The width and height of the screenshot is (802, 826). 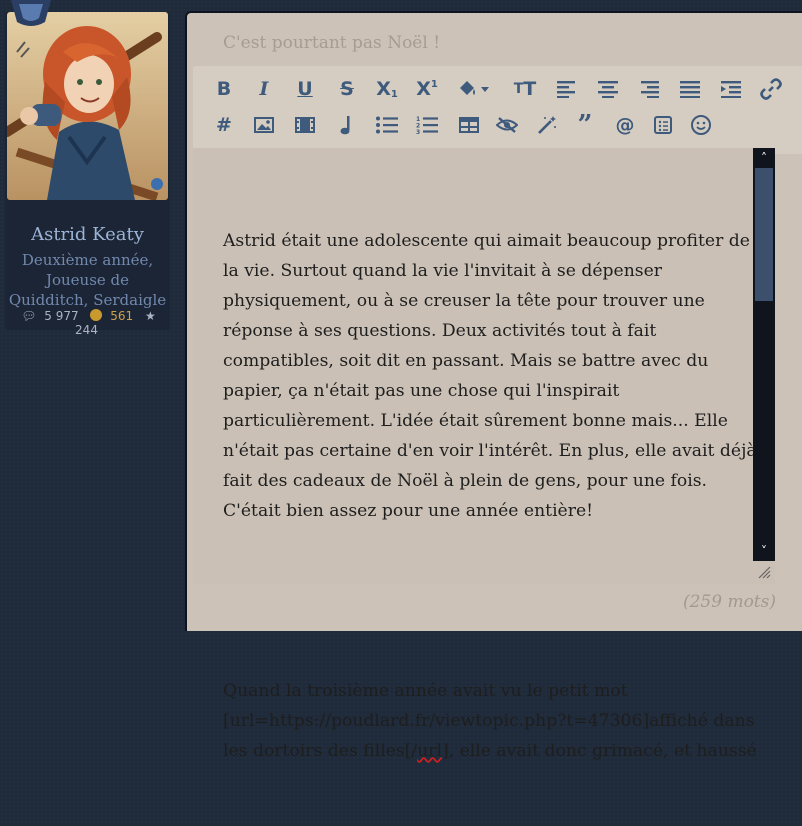 I want to click on subject-input: C'est pourtant pas Noël !, so click(x=331, y=43).